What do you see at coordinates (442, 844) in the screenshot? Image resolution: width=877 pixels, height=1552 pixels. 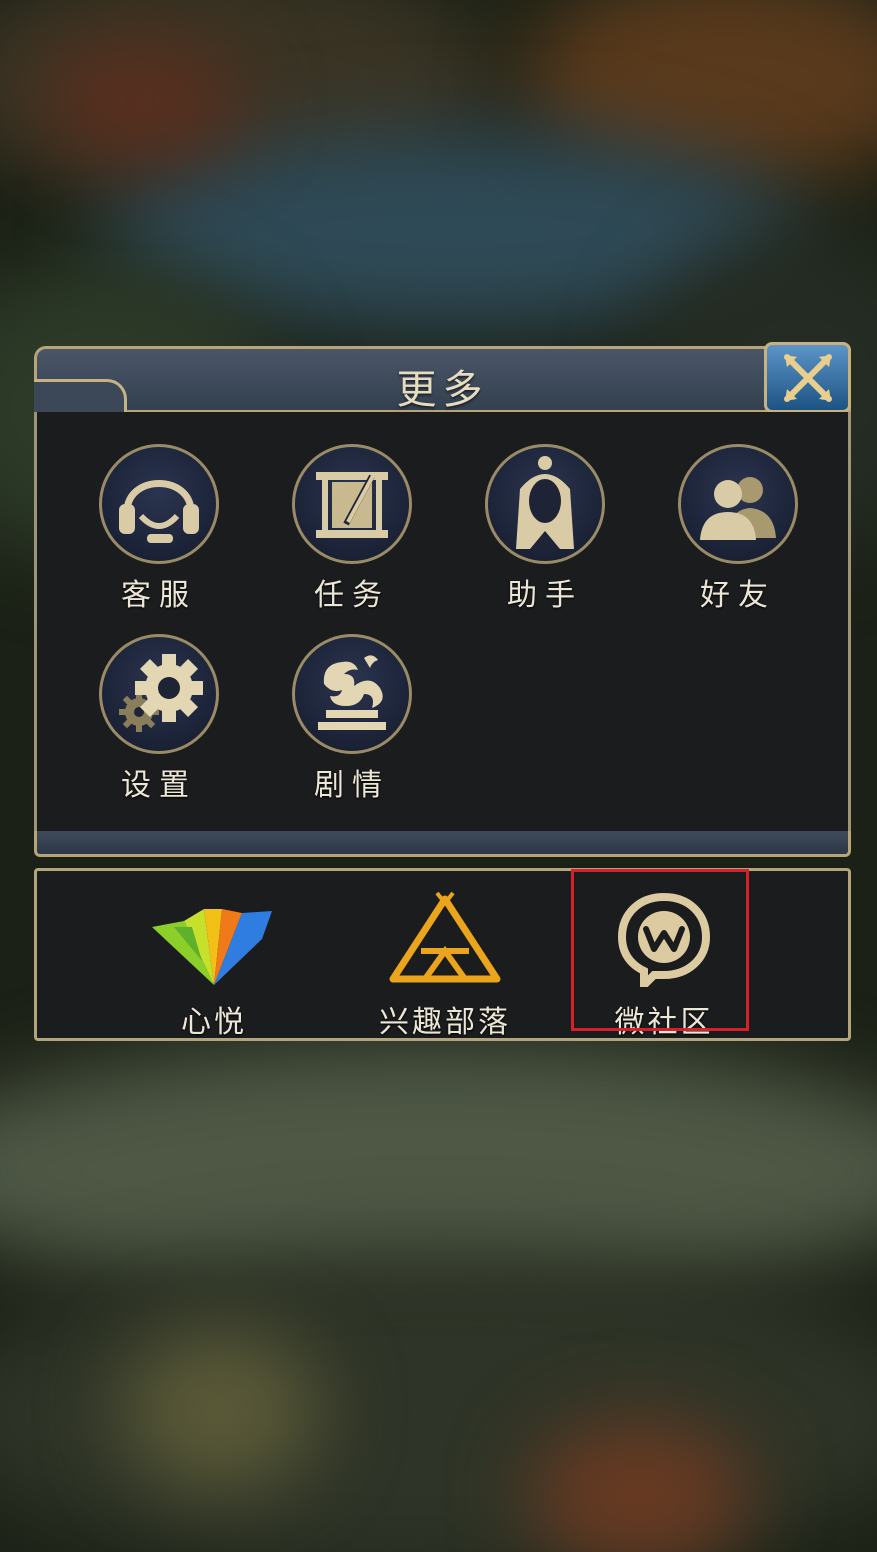 I see `dialog-footer-bar` at bounding box center [442, 844].